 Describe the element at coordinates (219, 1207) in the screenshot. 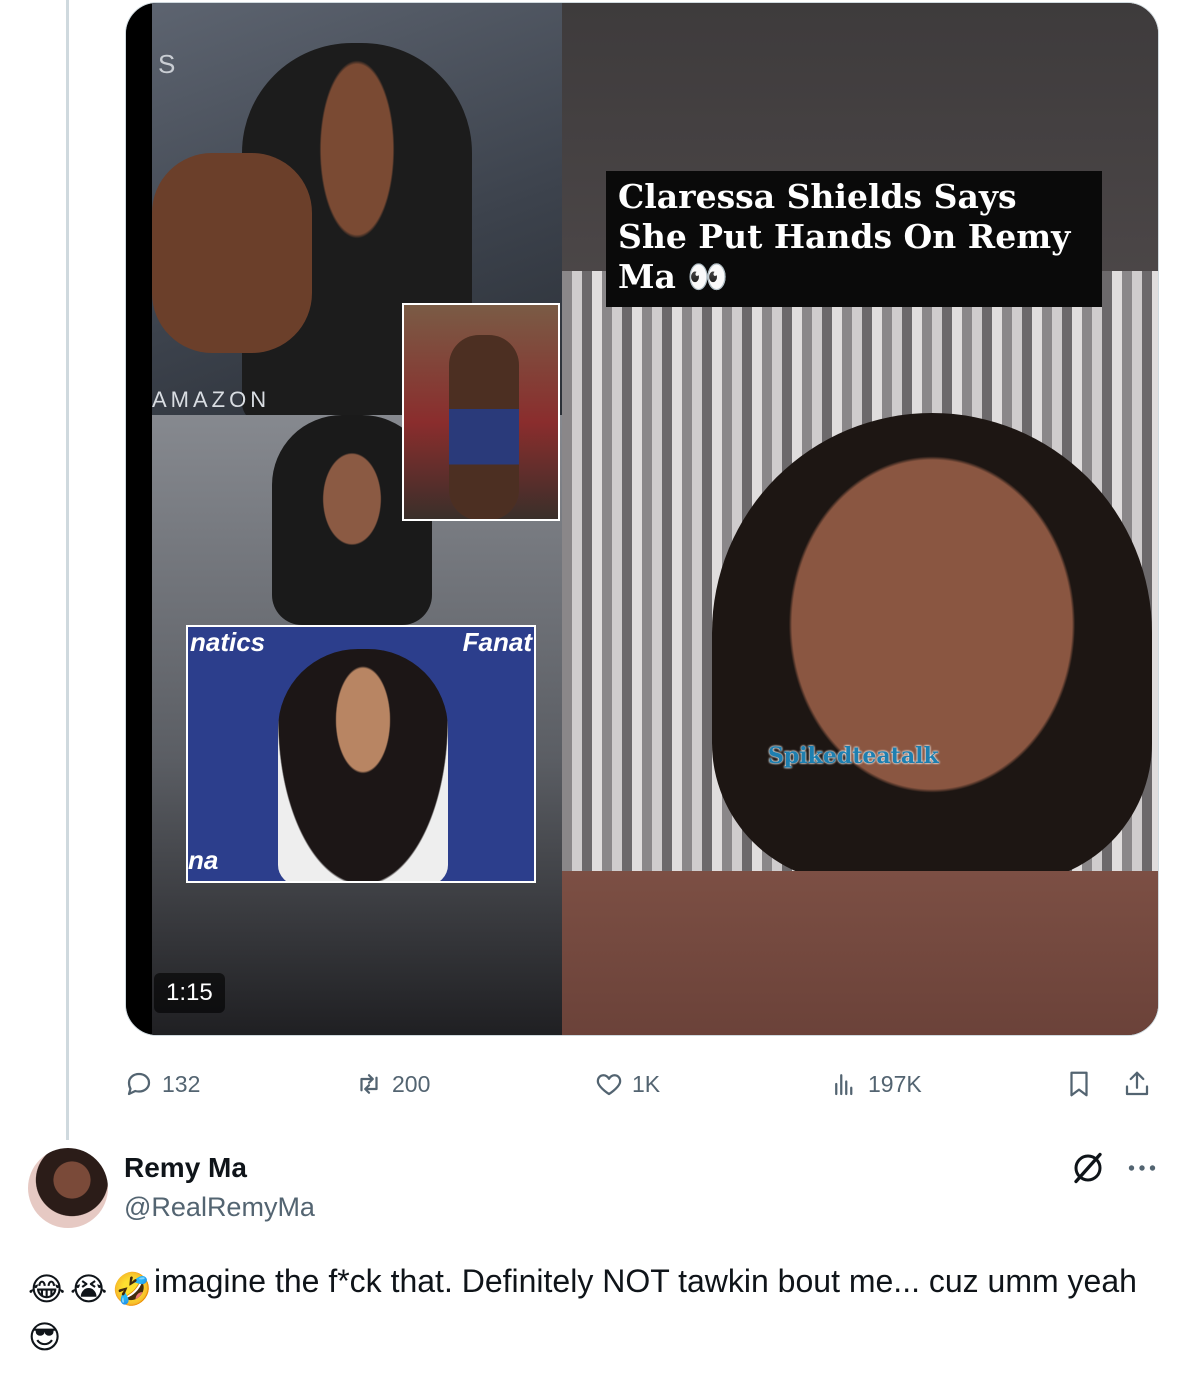

I see `author-handle: @RealRemyMa` at that location.